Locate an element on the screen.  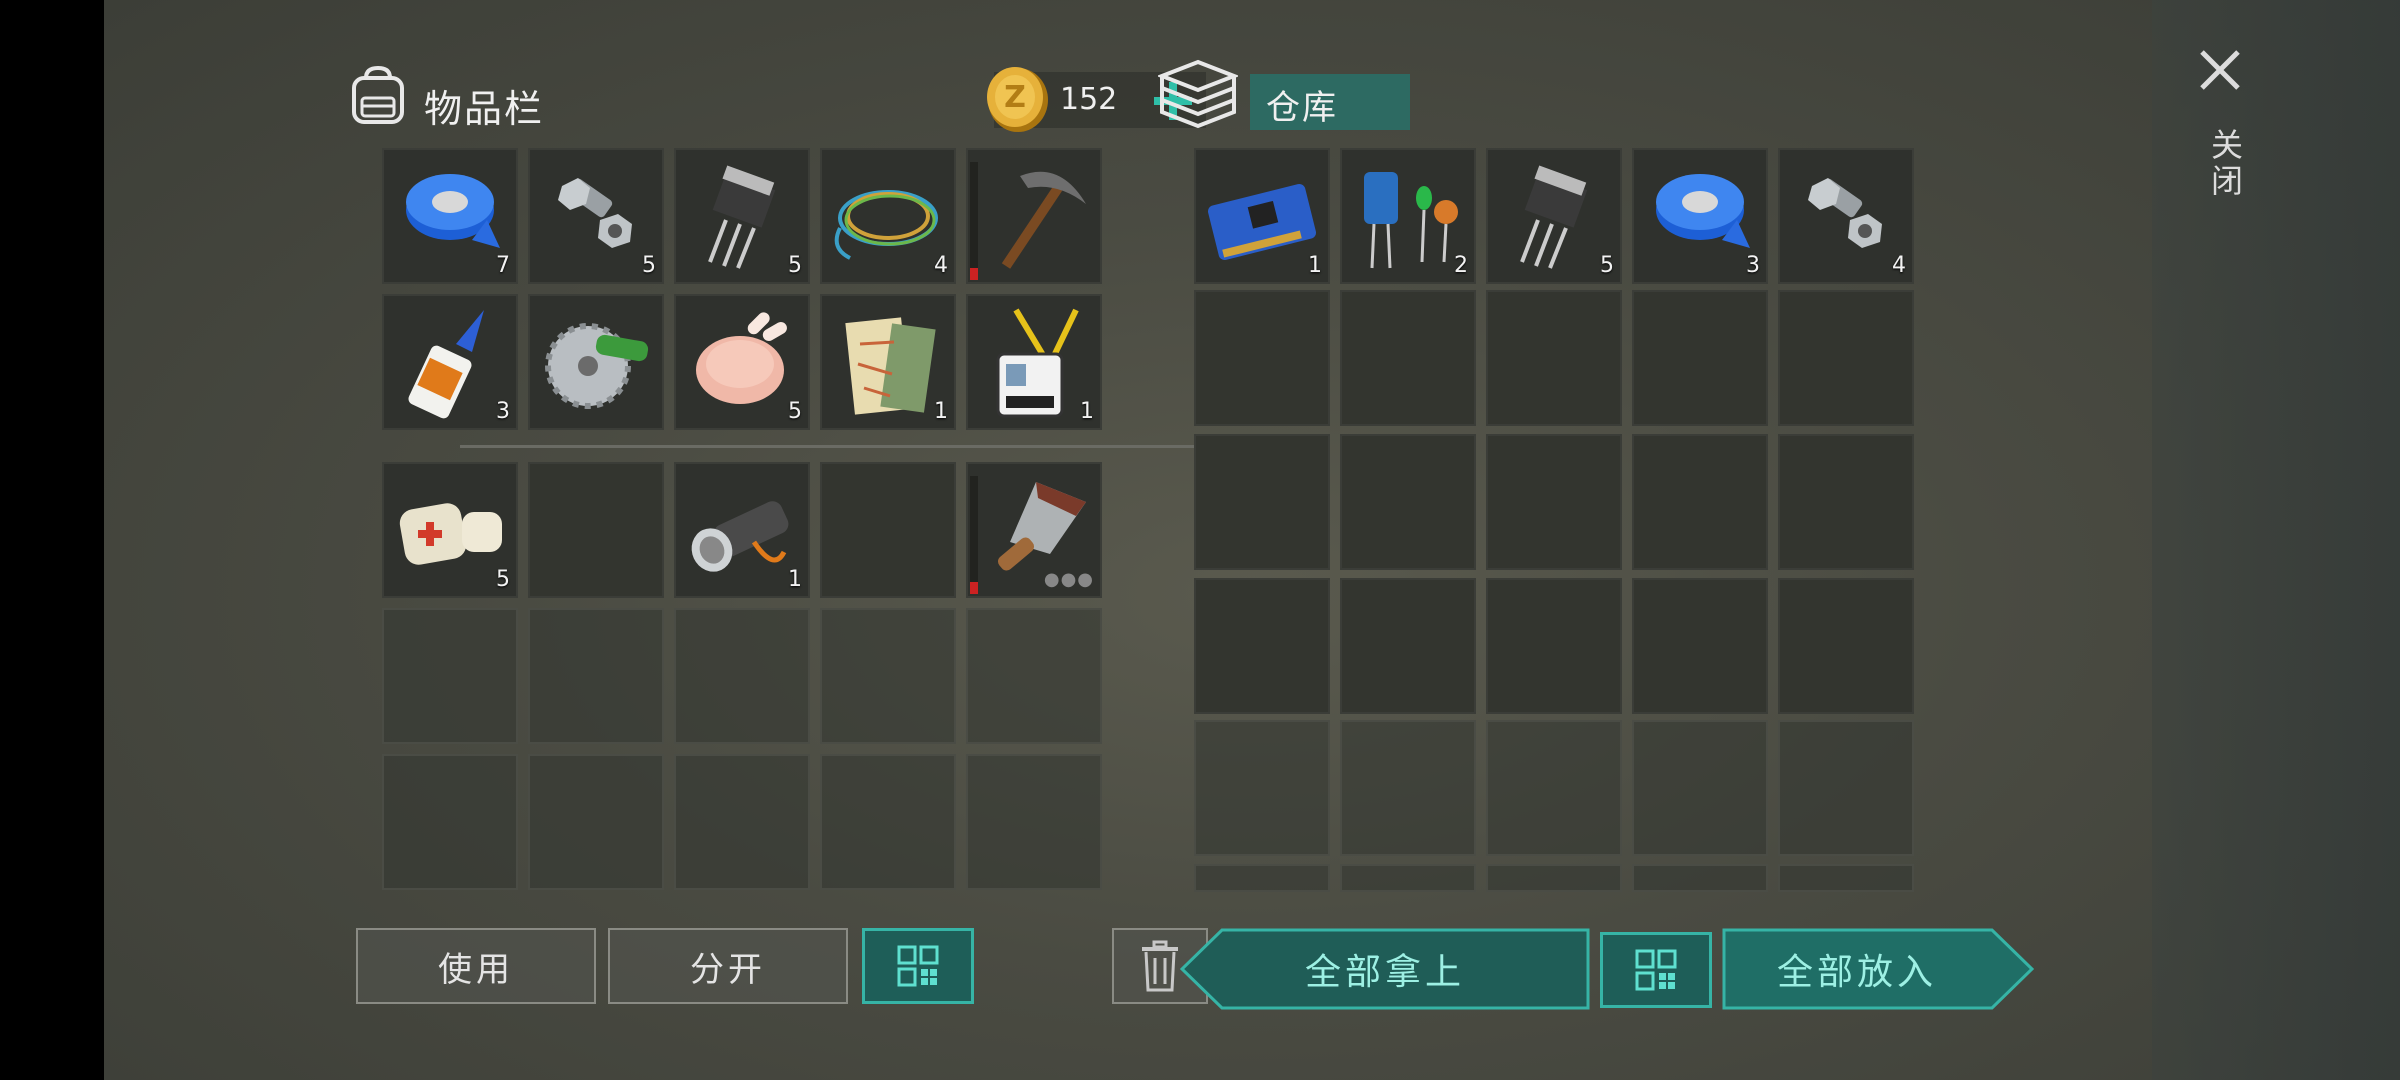
saw-blade-icon is located at coordinates (597, 366).